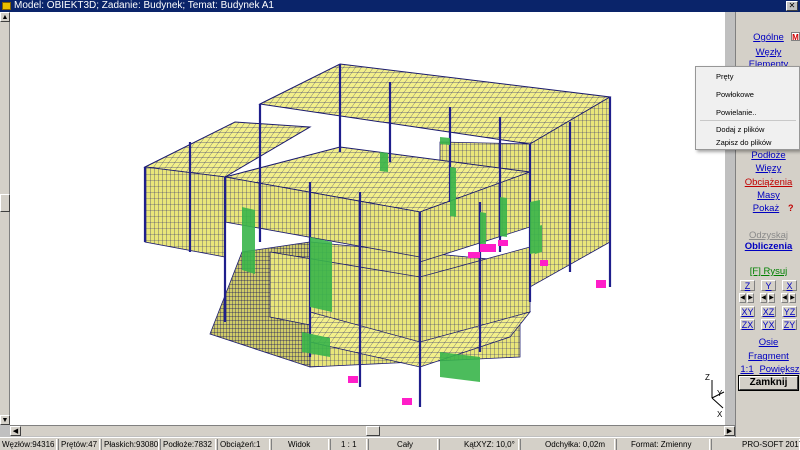 The width and height of the screenshot is (800, 450). I want to click on link-show: Pokaż, so click(766, 208).